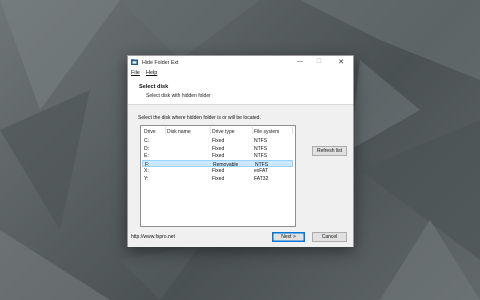 The height and width of the screenshot is (300, 480). Describe the element at coordinates (160, 62) in the screenshot. I see `window-title: Hide Folder Ext` at that location.